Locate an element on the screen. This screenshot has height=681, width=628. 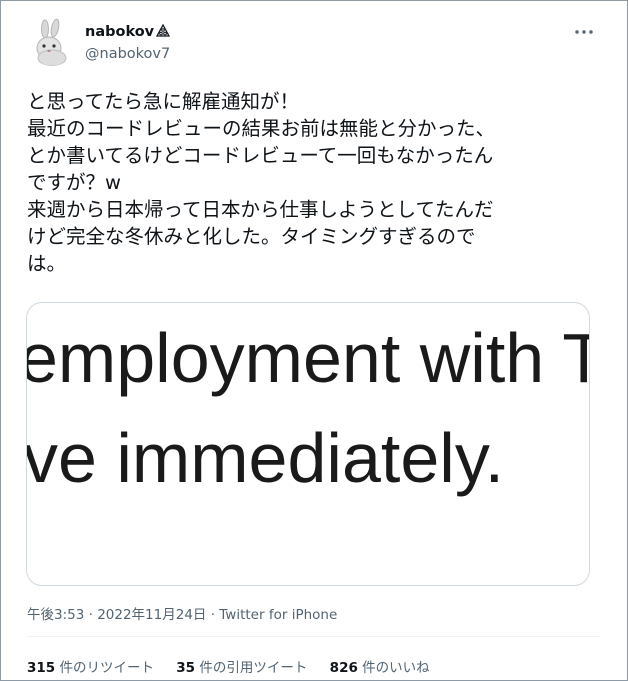
image-text-line-2: ve immediately. is located at coordinates (265, 458).